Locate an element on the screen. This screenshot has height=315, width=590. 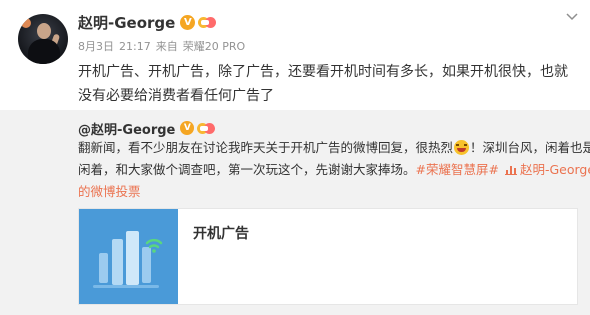
chevron-down-icon is located at coordinates (572, 17).